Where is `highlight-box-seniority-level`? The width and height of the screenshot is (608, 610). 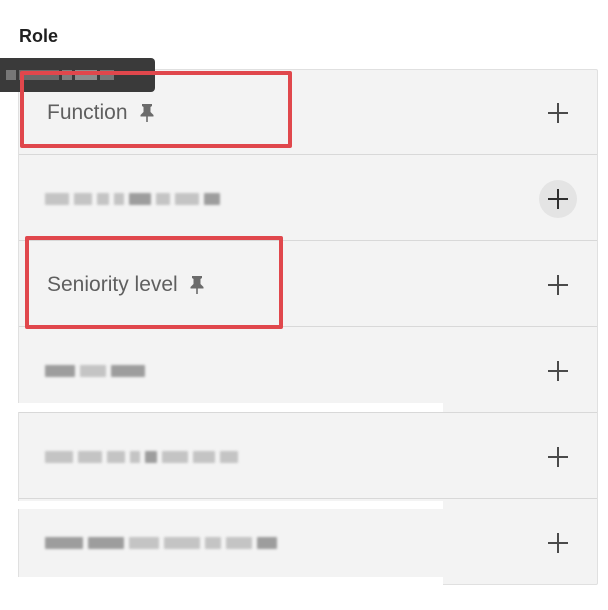
highlight-box-seniority-level is located at coordinates (154, 282).